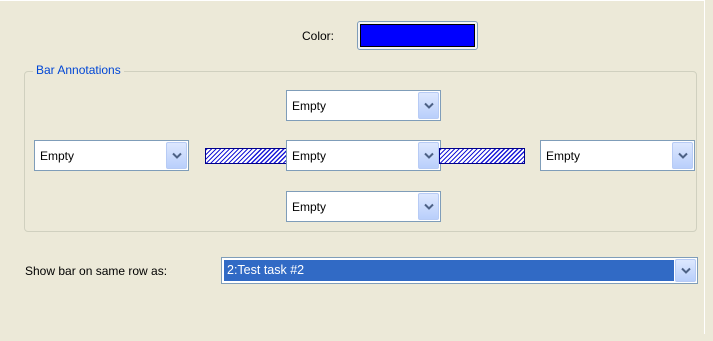  Describe the element at coordinates (482, 156) in the screenshot. I see `bar-preview-right` at that location.